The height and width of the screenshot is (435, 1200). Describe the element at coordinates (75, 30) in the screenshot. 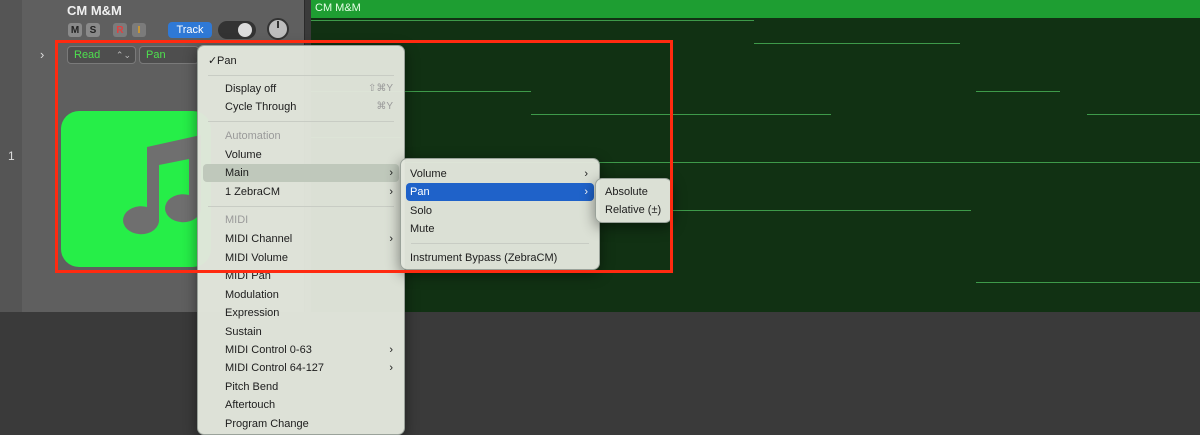

I see `mute-button: M` at that location.